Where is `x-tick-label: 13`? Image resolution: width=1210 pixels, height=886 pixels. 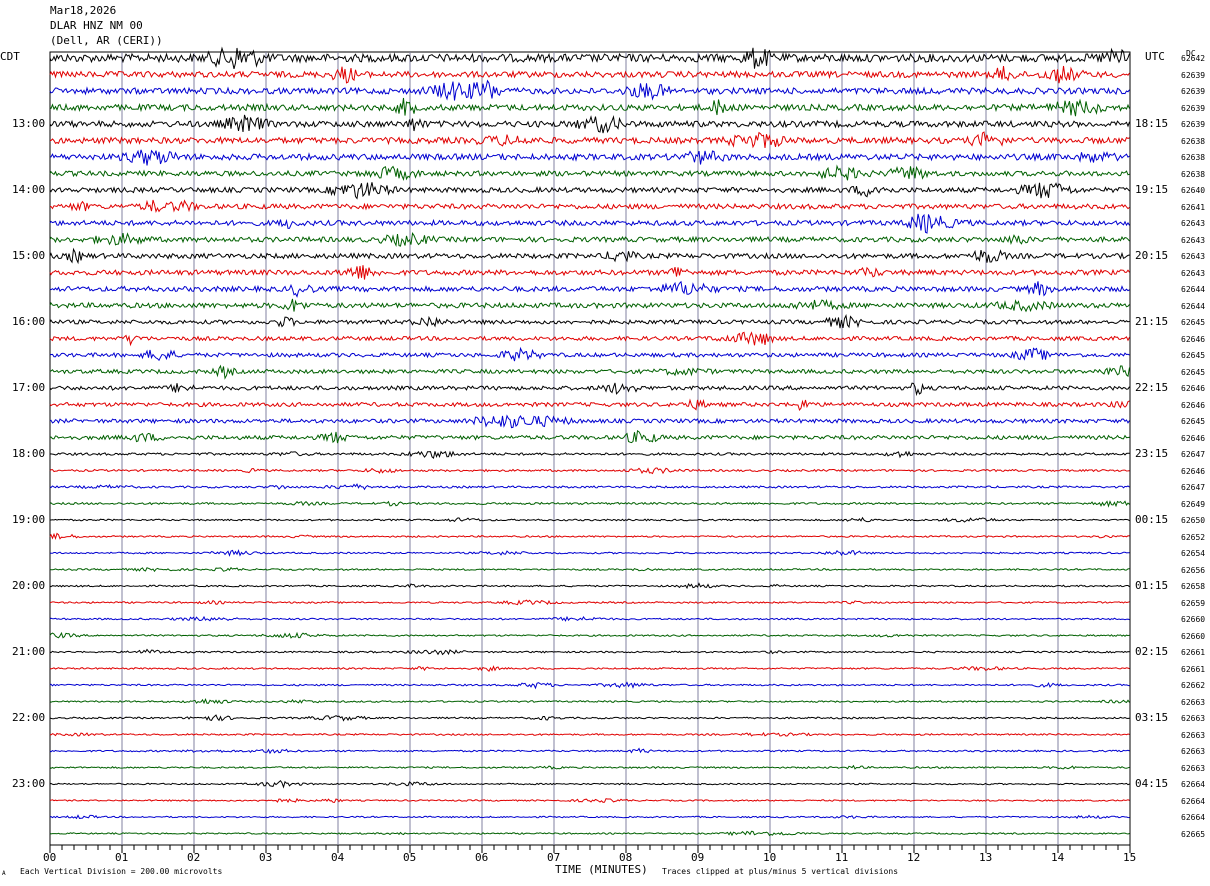 x-tick-label: 13 is located at coordinates (986, 857).